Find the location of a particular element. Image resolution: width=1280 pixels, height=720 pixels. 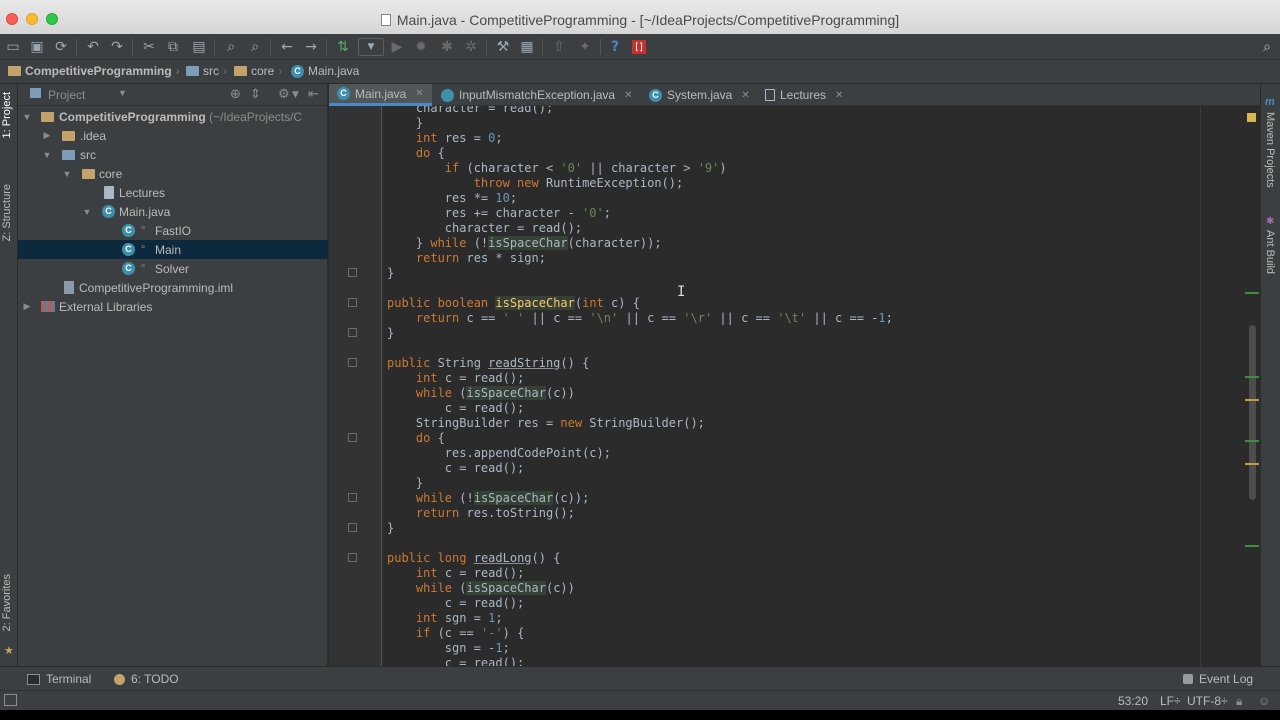

tree-item-label: Main.java is located at coordinates (145, 211).